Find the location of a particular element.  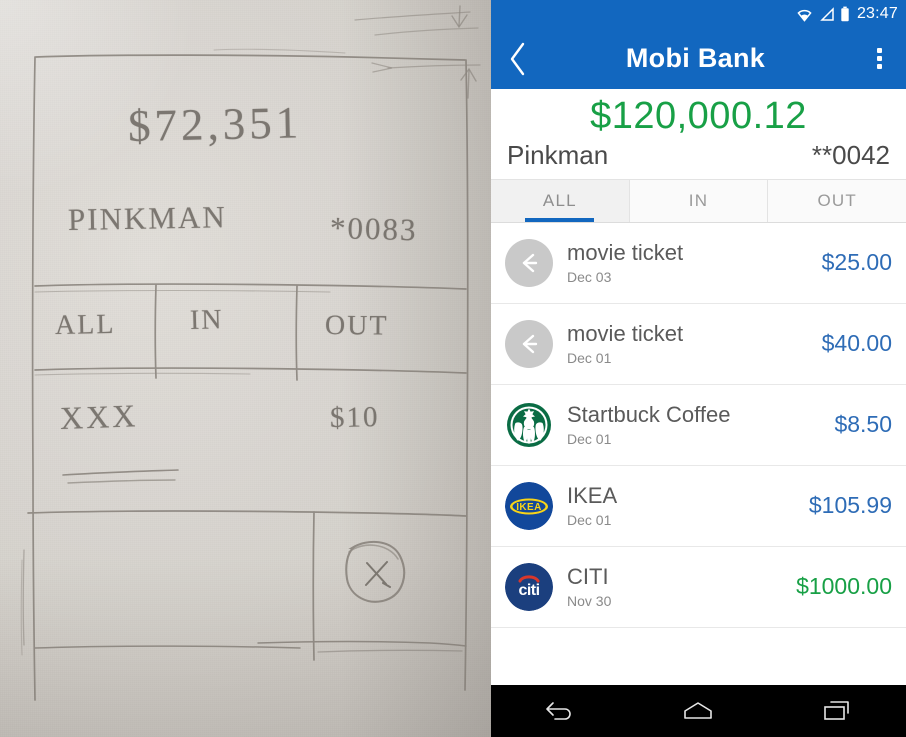

account-holder-name: Pinkman is located at coordinates (558, 154).